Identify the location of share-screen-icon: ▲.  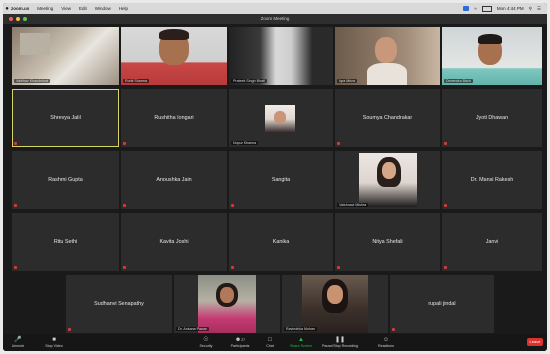
(301, 340).